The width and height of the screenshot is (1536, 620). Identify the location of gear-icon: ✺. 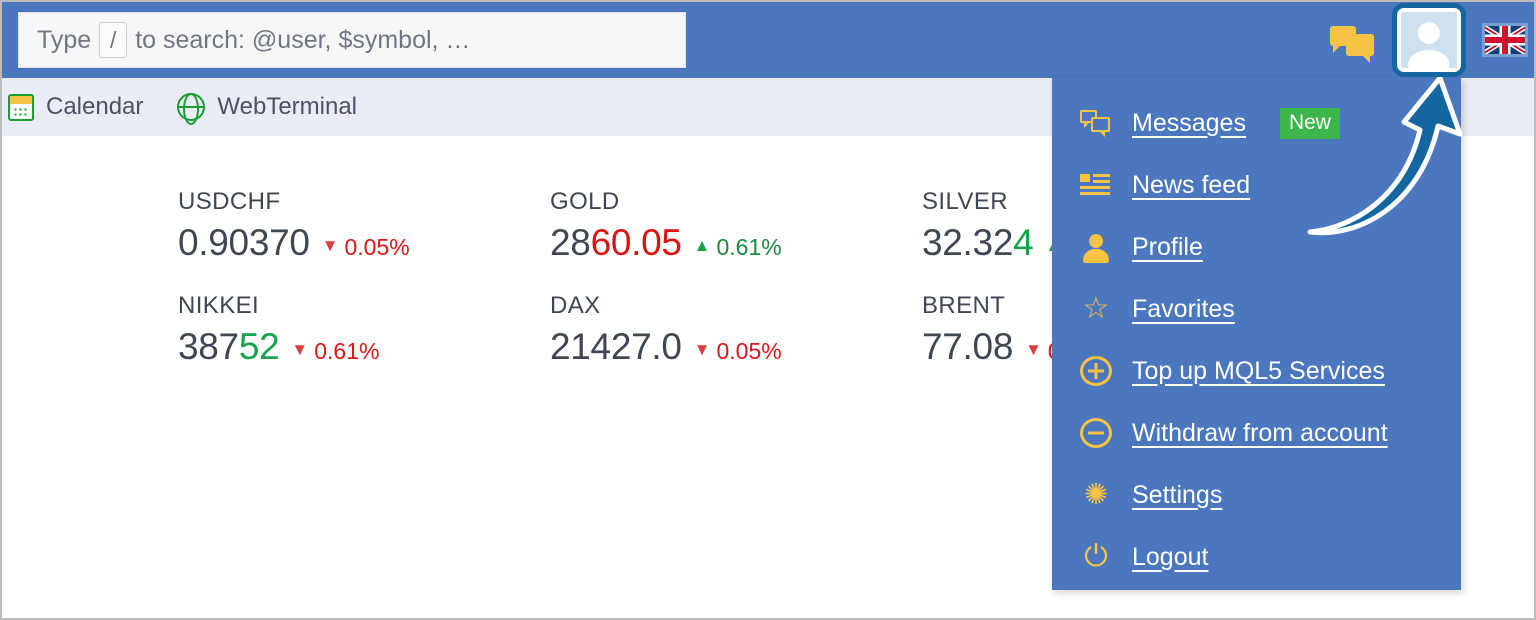
(1096, 495).